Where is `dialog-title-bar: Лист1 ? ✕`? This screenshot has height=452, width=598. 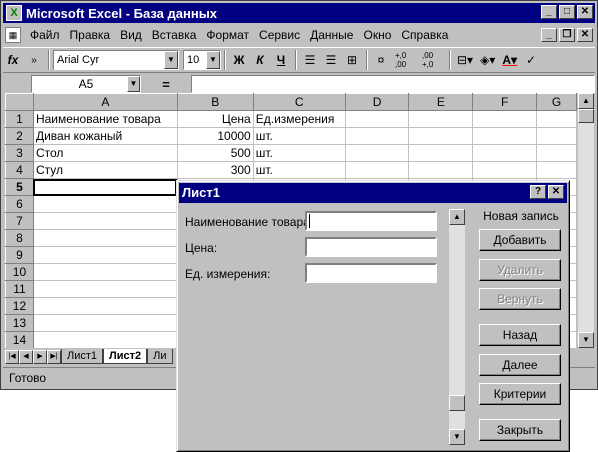 dialog-title-bar: Лист1 ? ✕ is located at coordinates (373, 193).